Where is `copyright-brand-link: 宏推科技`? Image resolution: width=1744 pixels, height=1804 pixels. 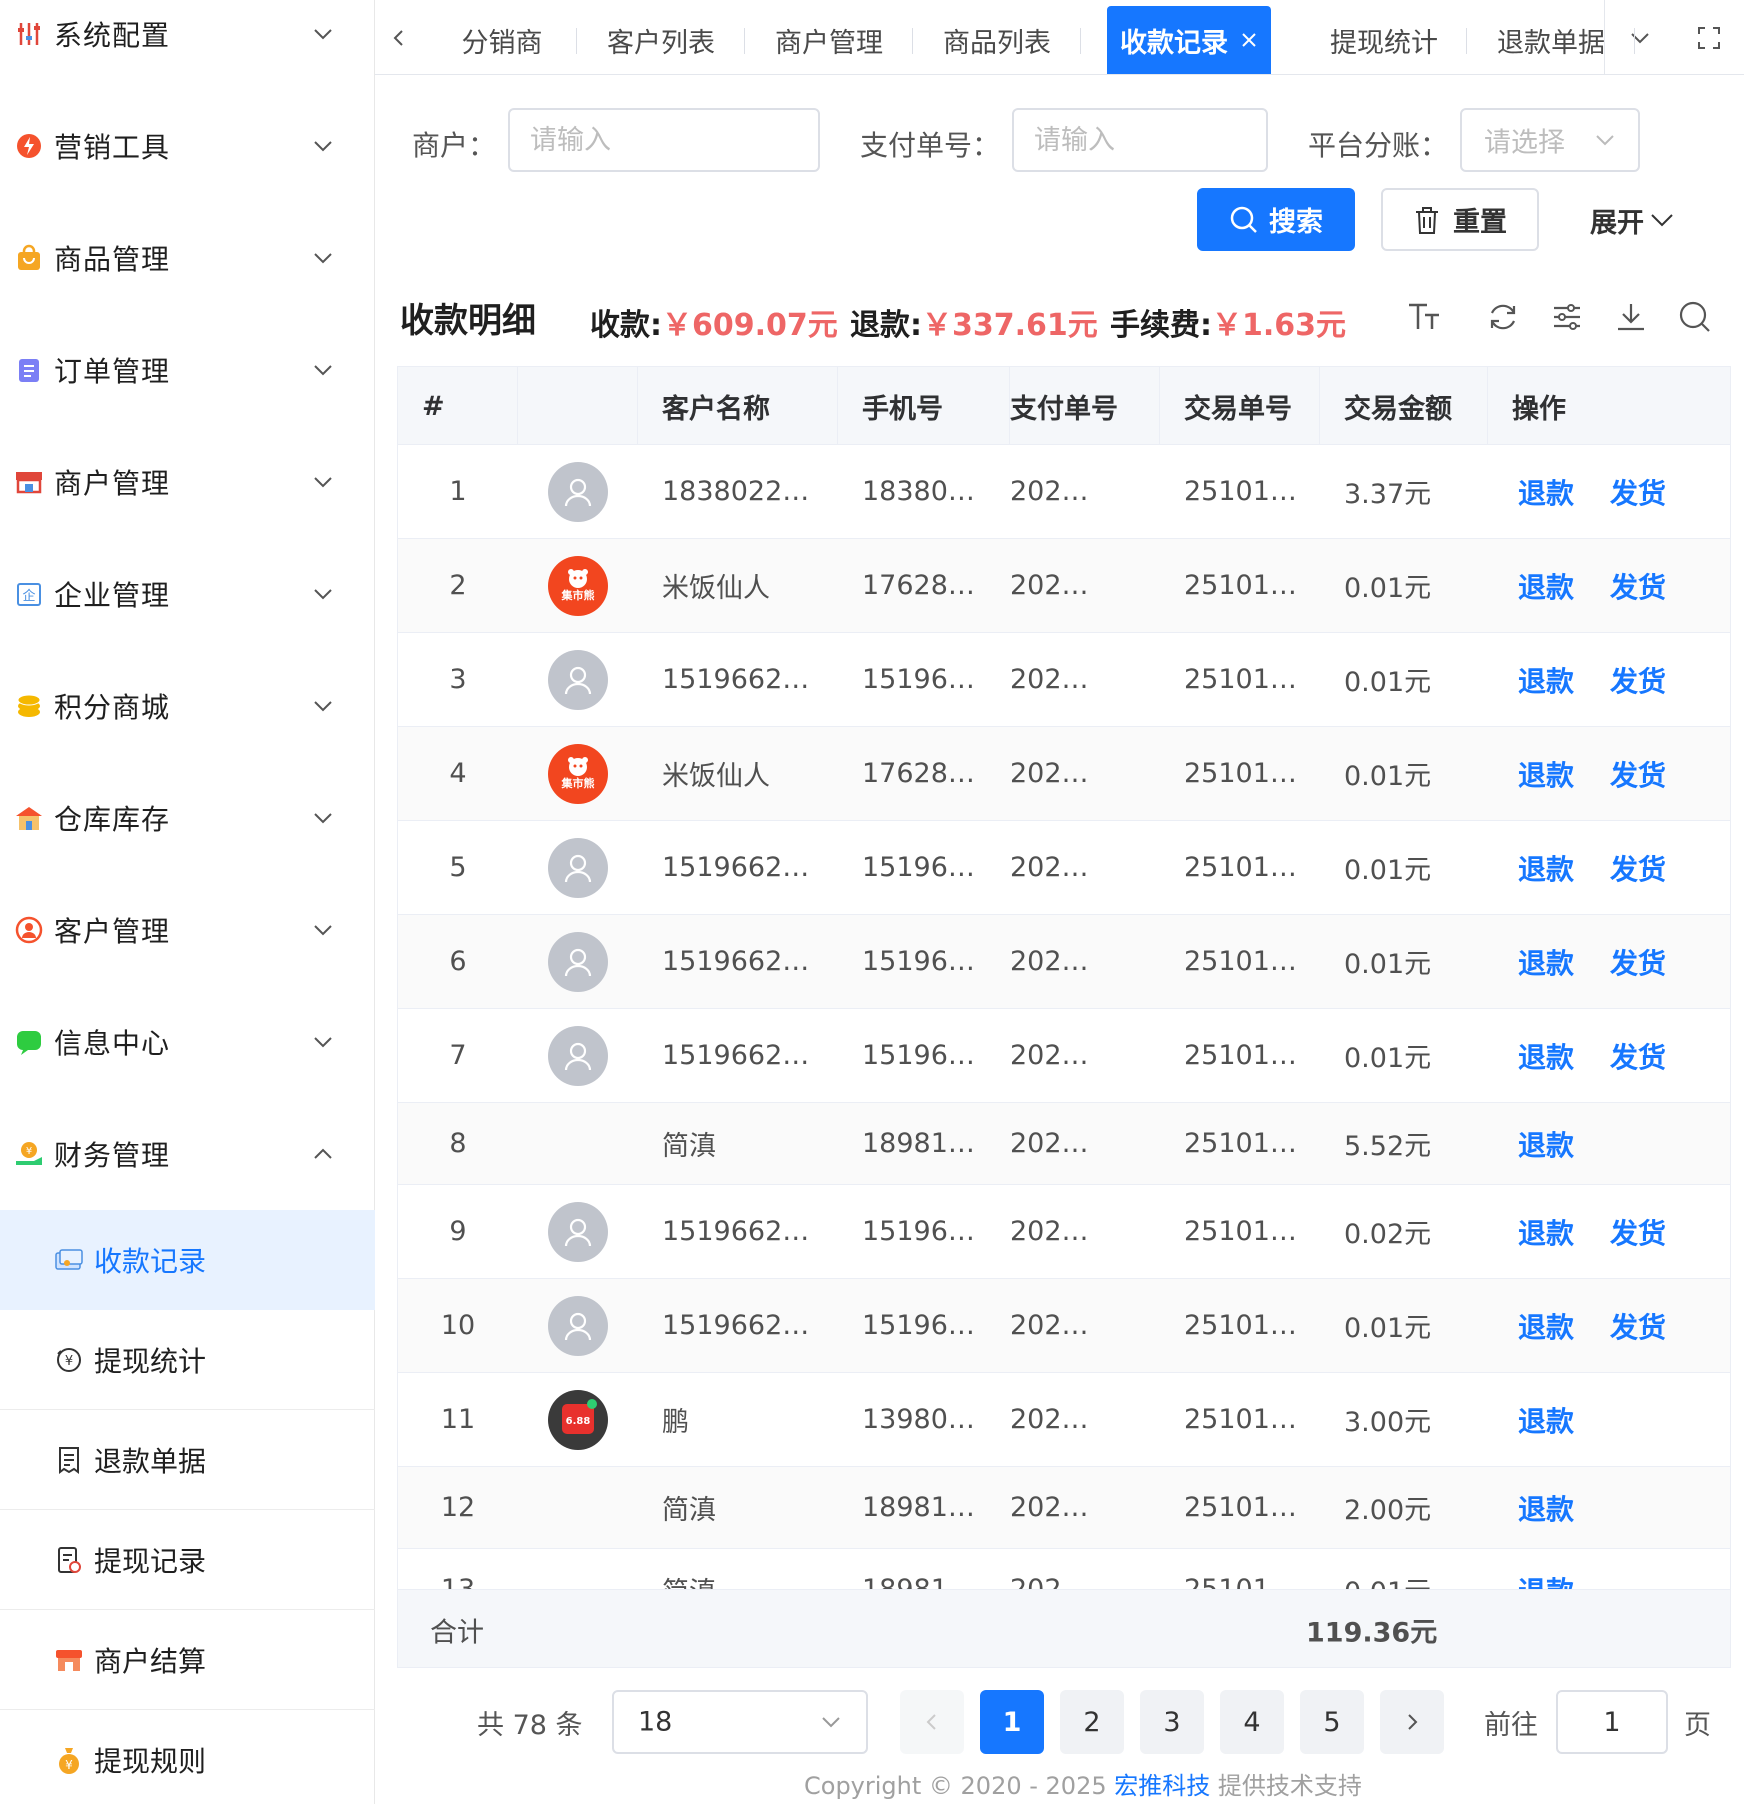 copyright-brand-link: 宏推科技 is located at coordinates (1162, 1786).